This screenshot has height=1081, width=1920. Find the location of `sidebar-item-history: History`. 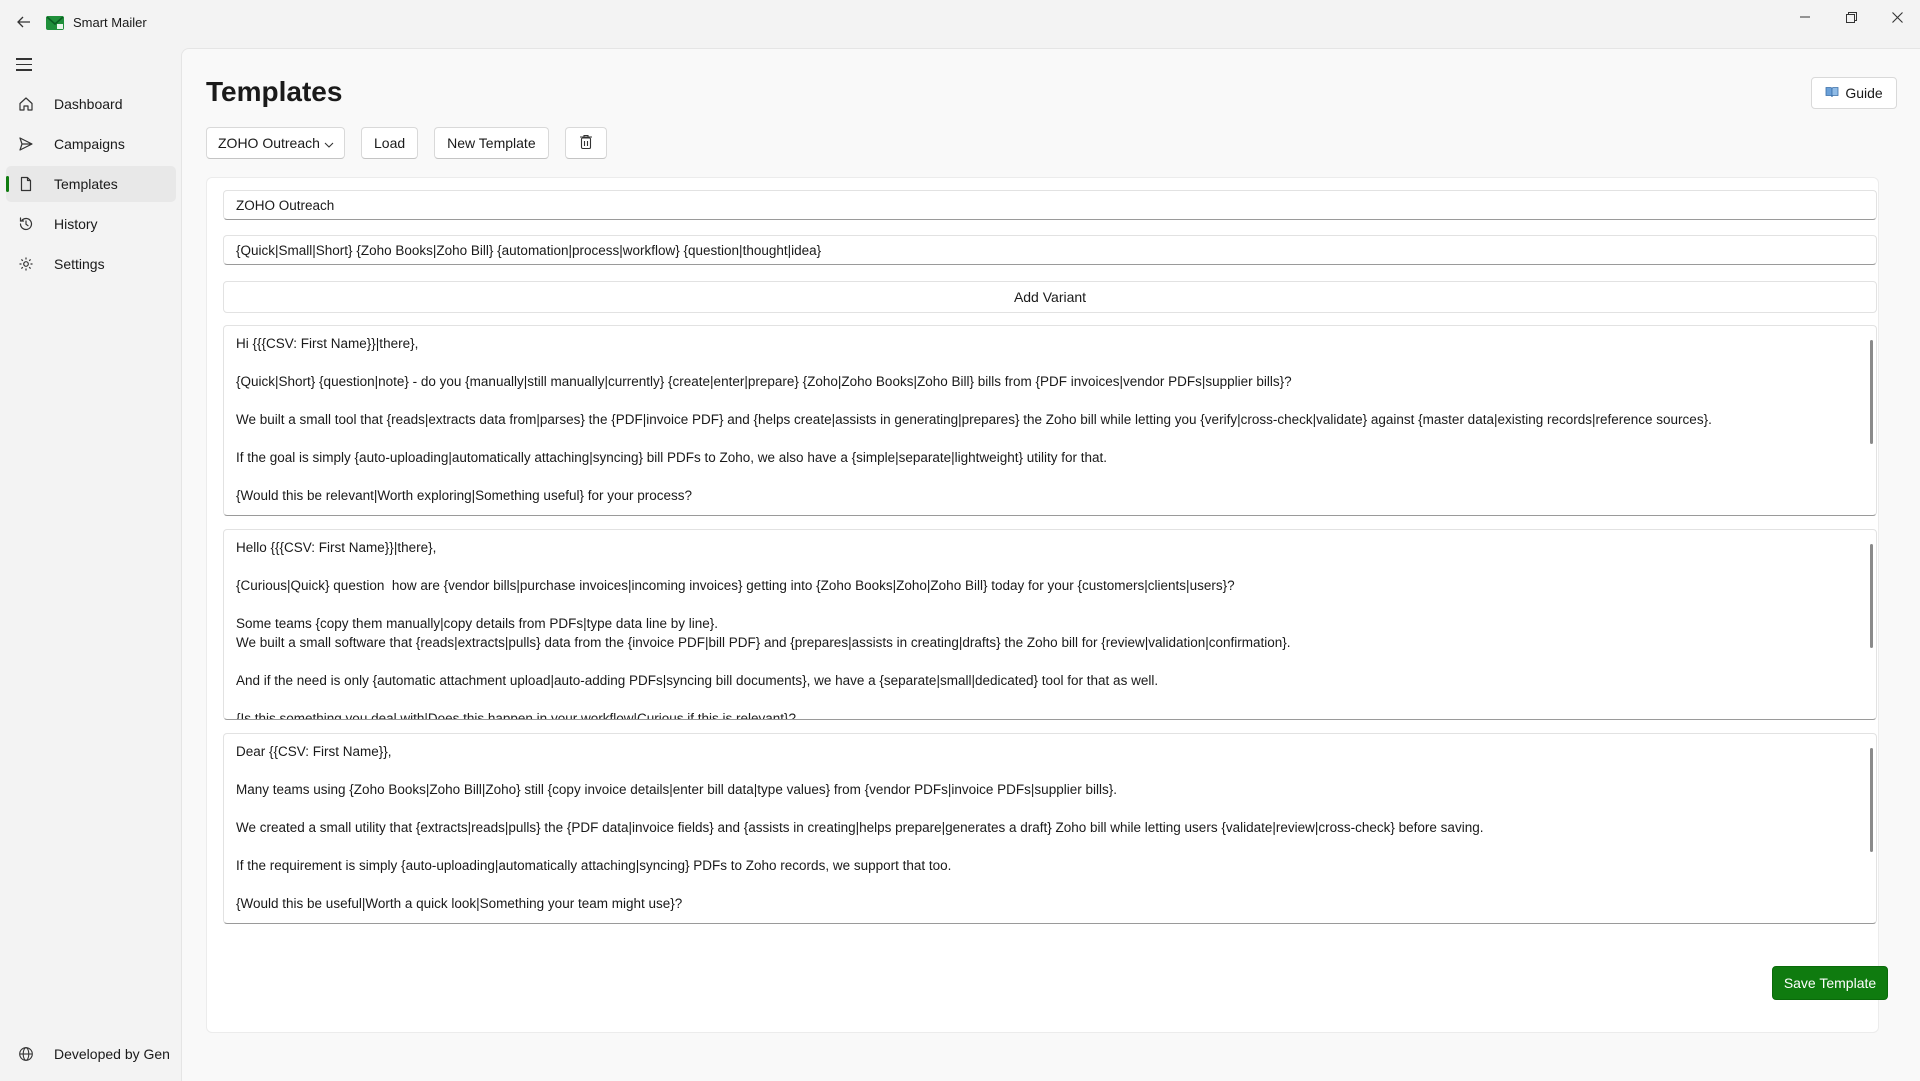

sidebar-item-history: History is located at coordinates (91, 224).